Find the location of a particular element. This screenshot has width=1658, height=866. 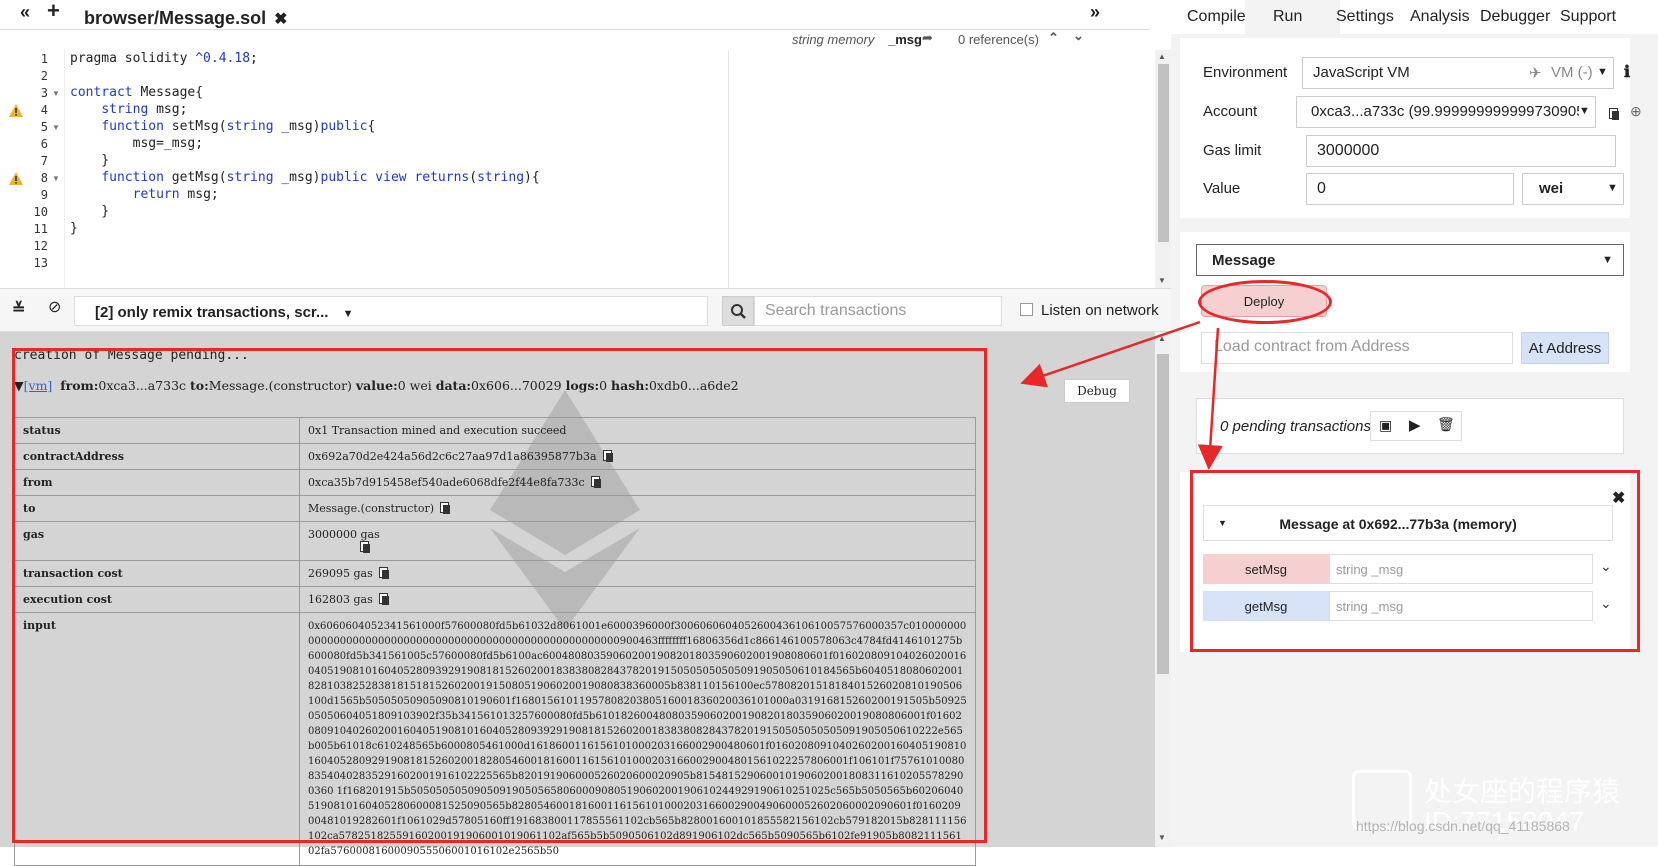

annotation-arrows is located at coordinates (1121, 395).